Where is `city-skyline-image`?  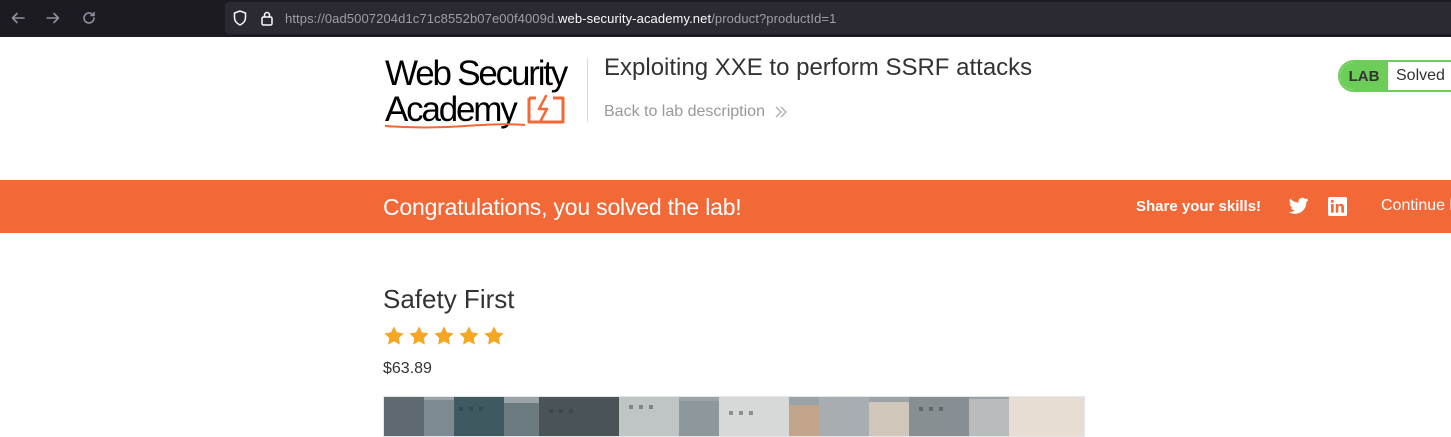
city-skyline-image is located at coordinates (734, 416).